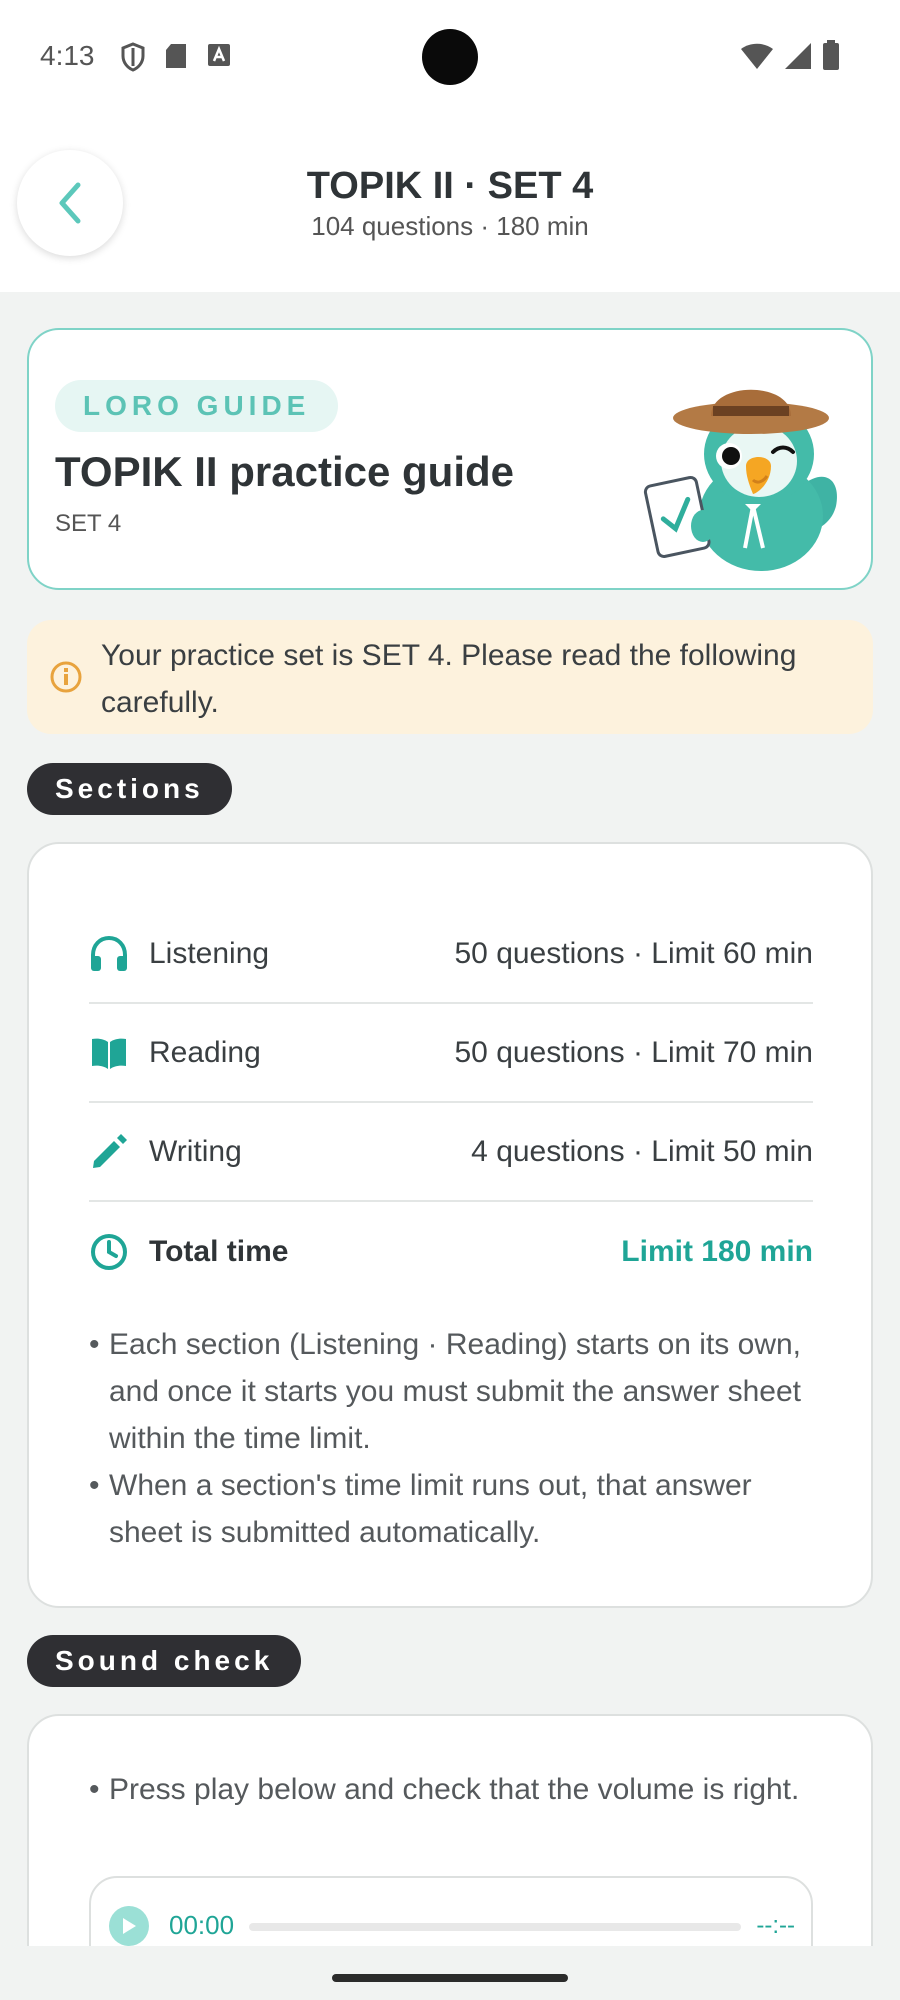 The width and height of the screenshot is (900, 2000). What do you see at coordinates (109, 1152) in the screenshot?
I see `pencil-icon` at bounding box center [109, 1152].